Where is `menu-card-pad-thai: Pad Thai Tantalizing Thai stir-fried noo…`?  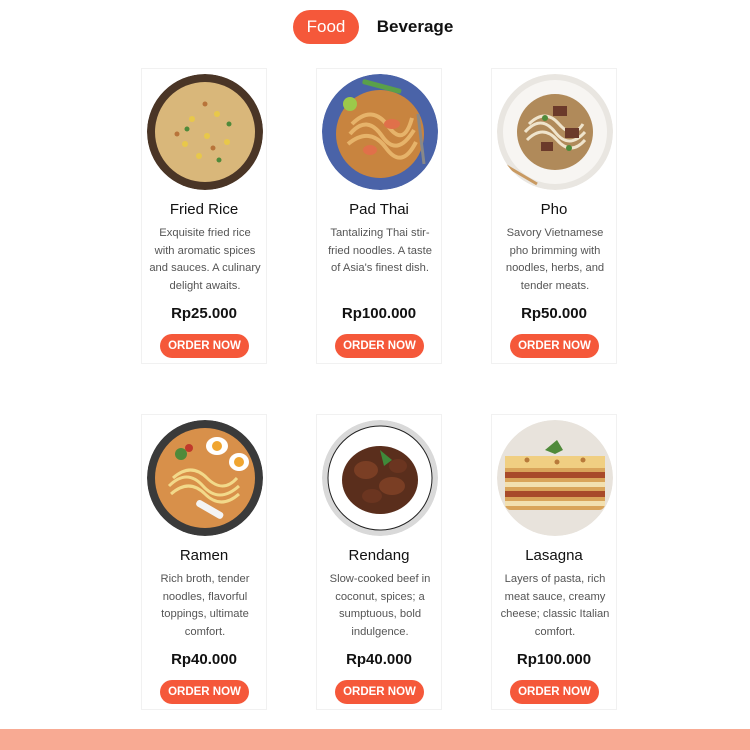 menu-card-pad-thai: Pad Thai Tantalizing Thai stir-fried noo… is located at coordinates (379, 216).